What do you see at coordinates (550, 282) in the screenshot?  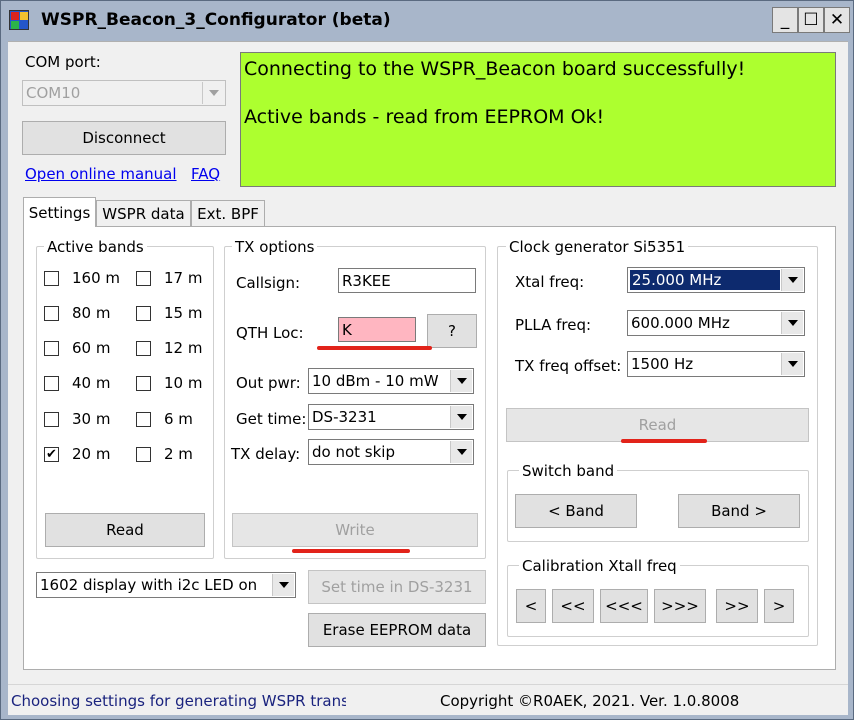 I see `xtal-freq-label: Xtal freq:` at bounding box center [550, 282].